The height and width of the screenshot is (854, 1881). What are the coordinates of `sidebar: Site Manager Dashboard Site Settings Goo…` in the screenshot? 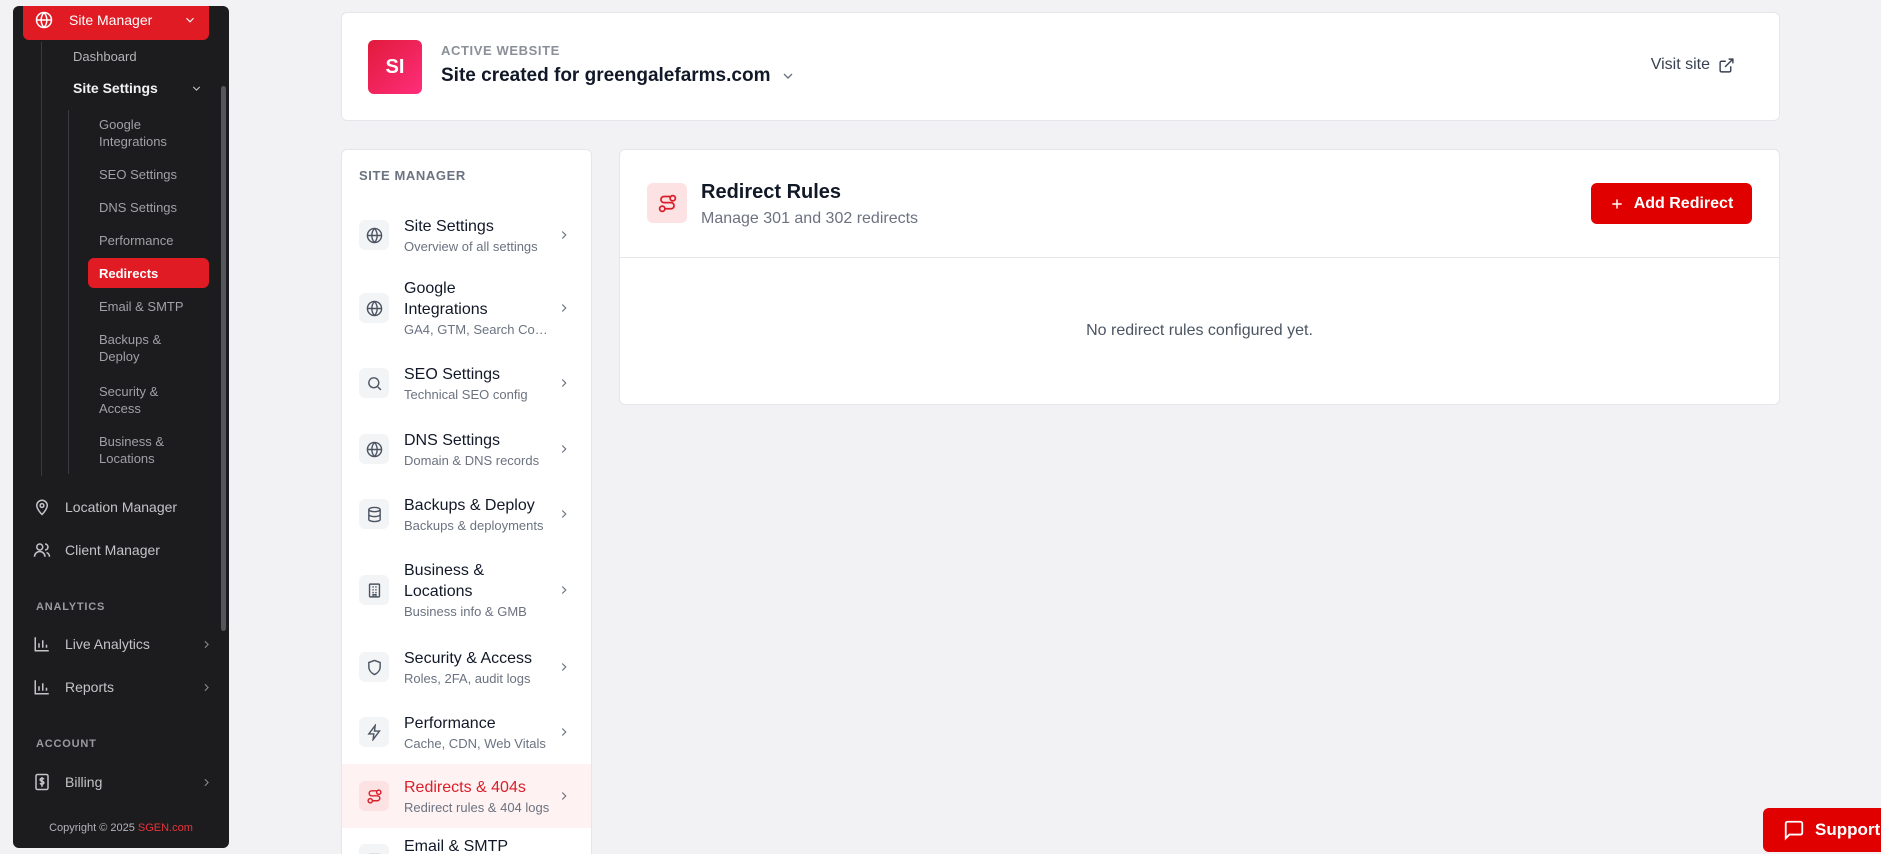 It's located at (121, 427).